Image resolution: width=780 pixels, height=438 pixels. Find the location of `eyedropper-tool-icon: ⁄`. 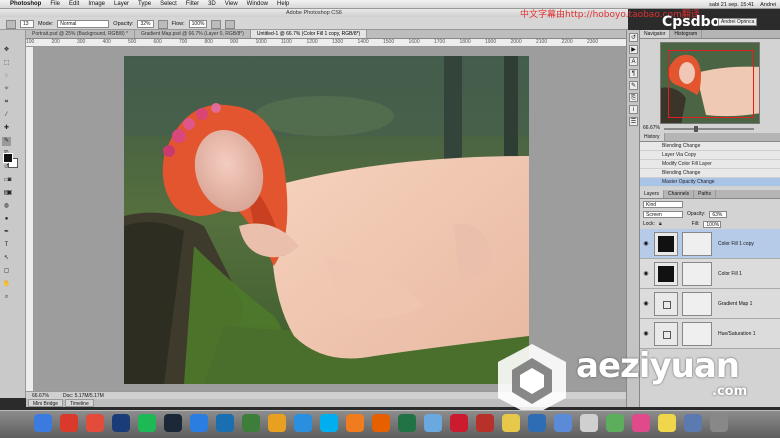

eyedropper-tool-icon: ⁄ is located at coordinates (6, 115).